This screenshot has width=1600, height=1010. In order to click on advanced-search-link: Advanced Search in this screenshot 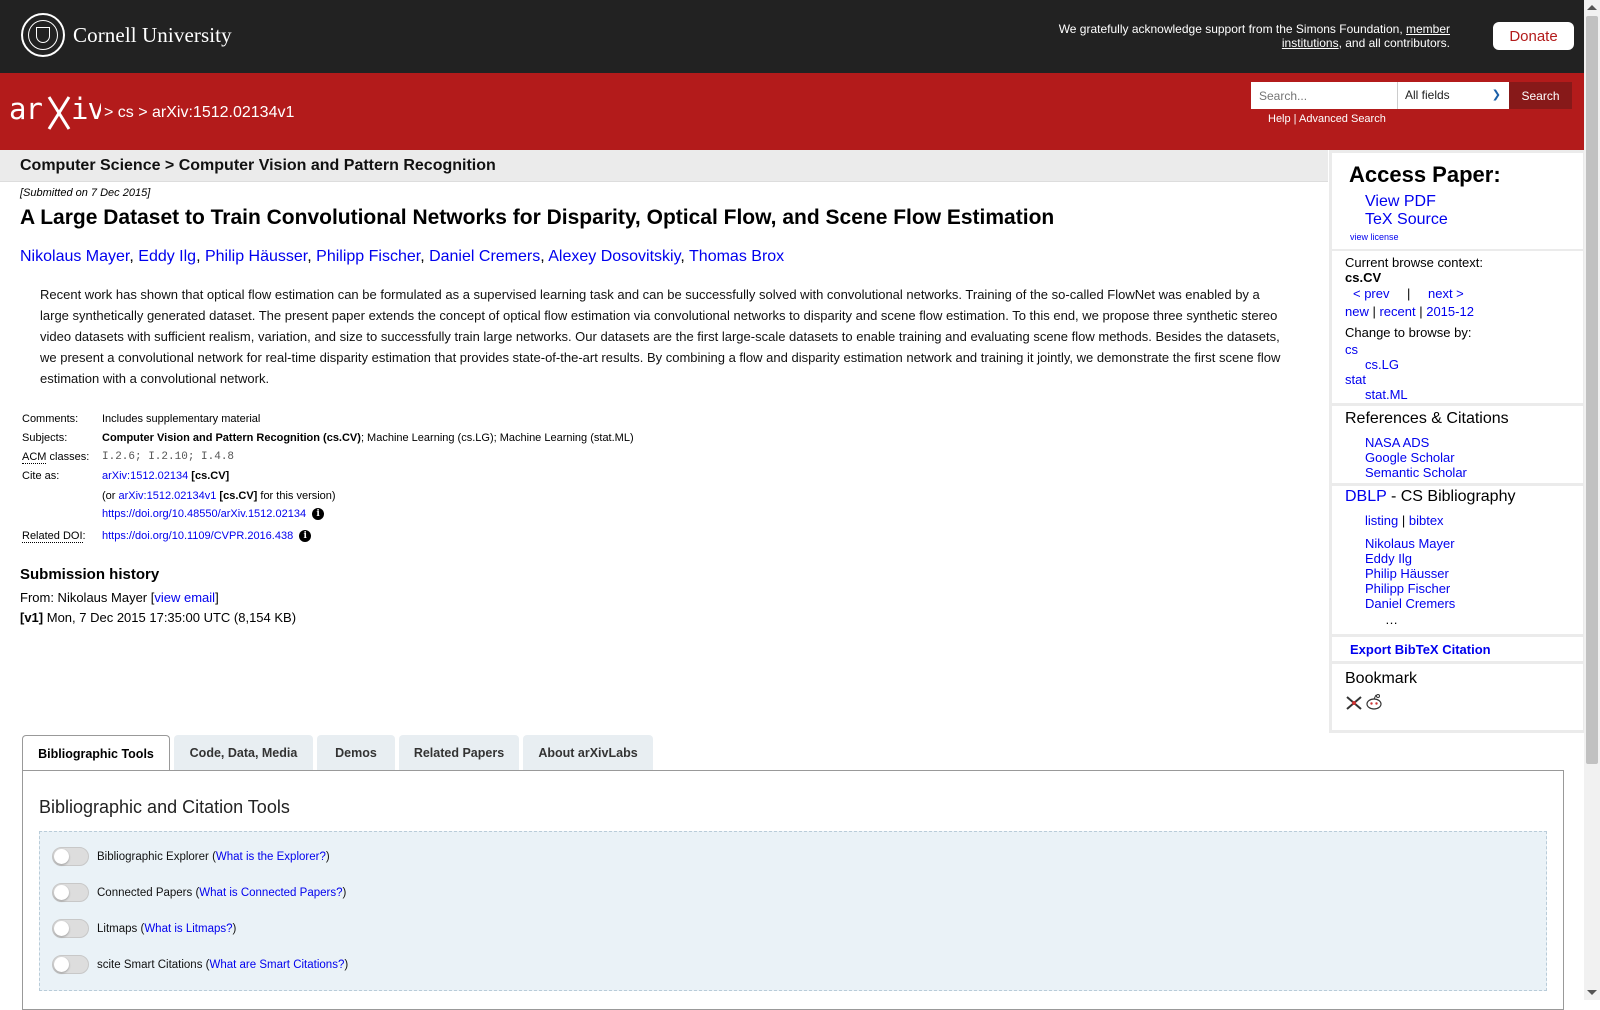, I will do `click(1342, 119)`.